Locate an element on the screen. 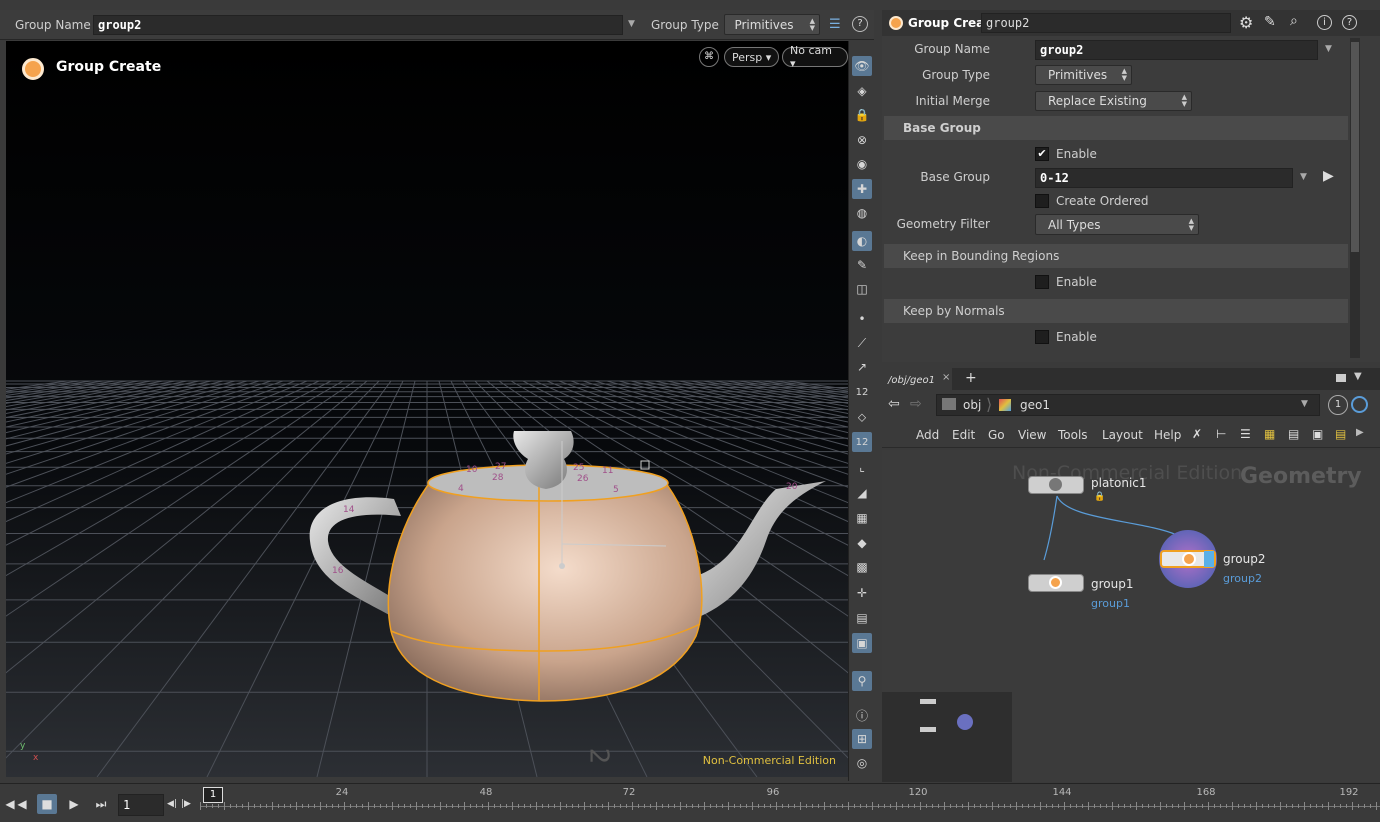  back-icon: ⇦ is located at coordinates (894, 404).